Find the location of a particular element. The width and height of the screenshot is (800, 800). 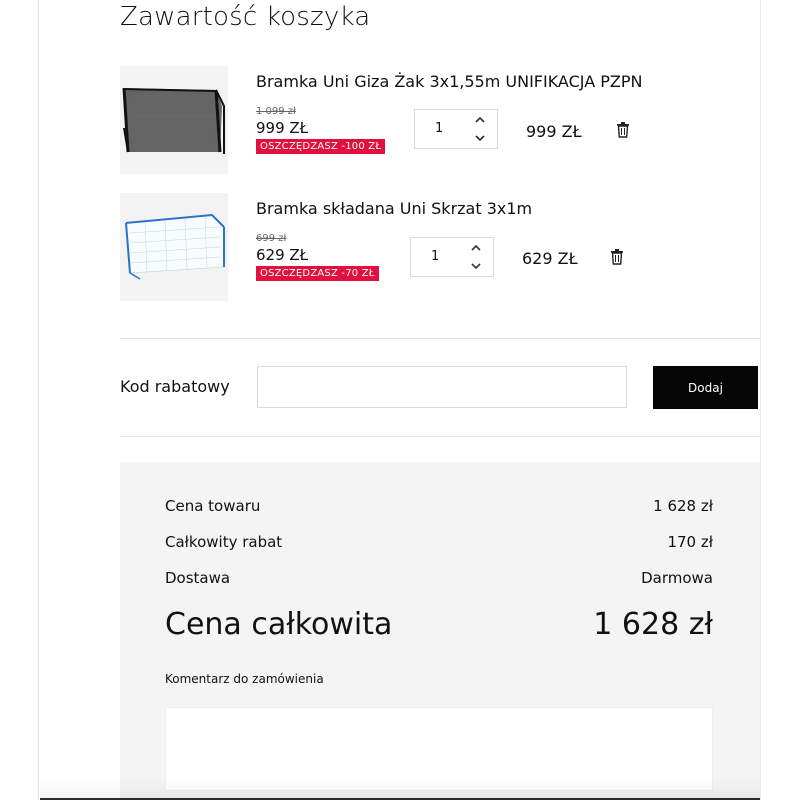

price: 629 ZŁ is located at coordinates (282, 255).